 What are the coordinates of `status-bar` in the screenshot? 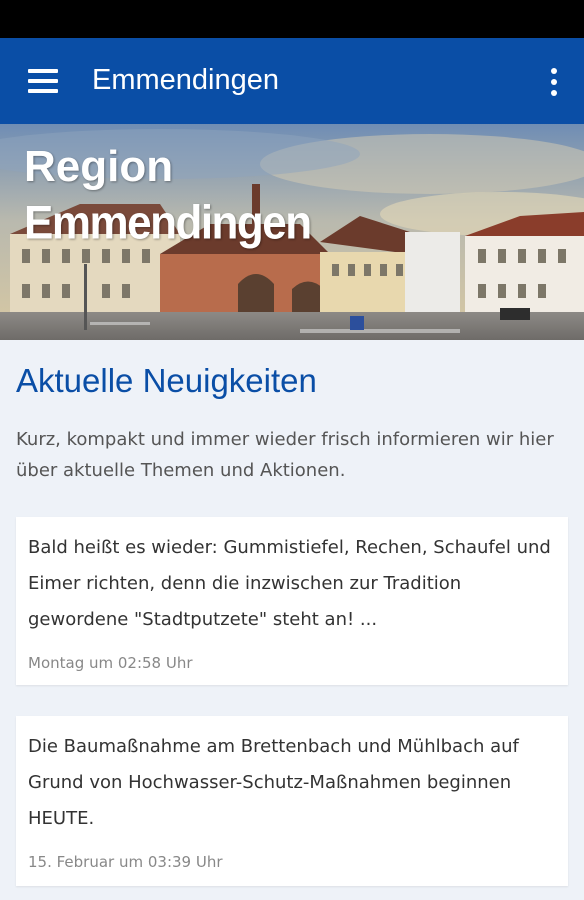 It's located at (292, 19).